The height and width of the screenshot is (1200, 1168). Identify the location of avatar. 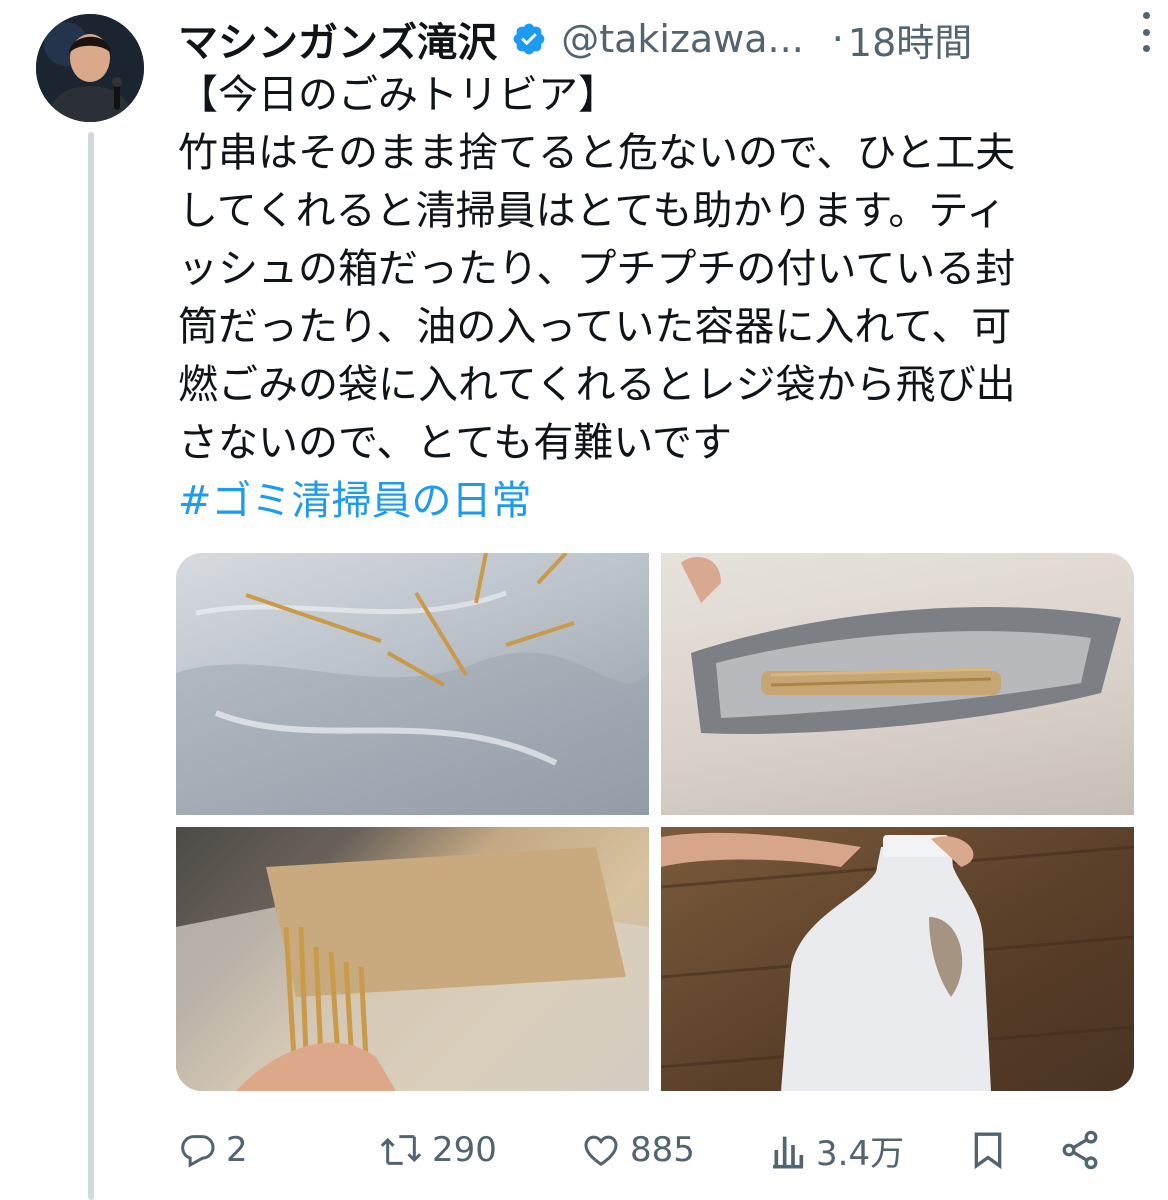
(90, 68).